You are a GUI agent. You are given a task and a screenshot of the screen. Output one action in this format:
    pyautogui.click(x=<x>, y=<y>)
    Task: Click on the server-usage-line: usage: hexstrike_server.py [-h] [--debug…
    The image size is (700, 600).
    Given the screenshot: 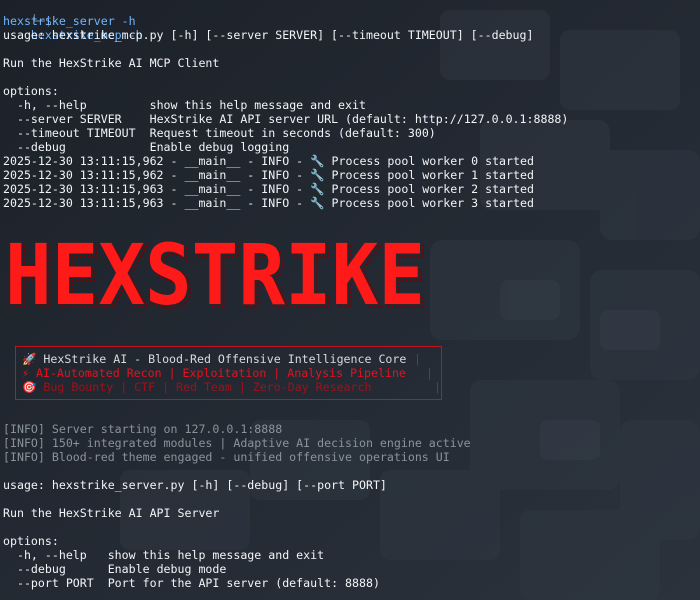 What is the action you would take?
    pyautogui.click(x=195, y=485)
    